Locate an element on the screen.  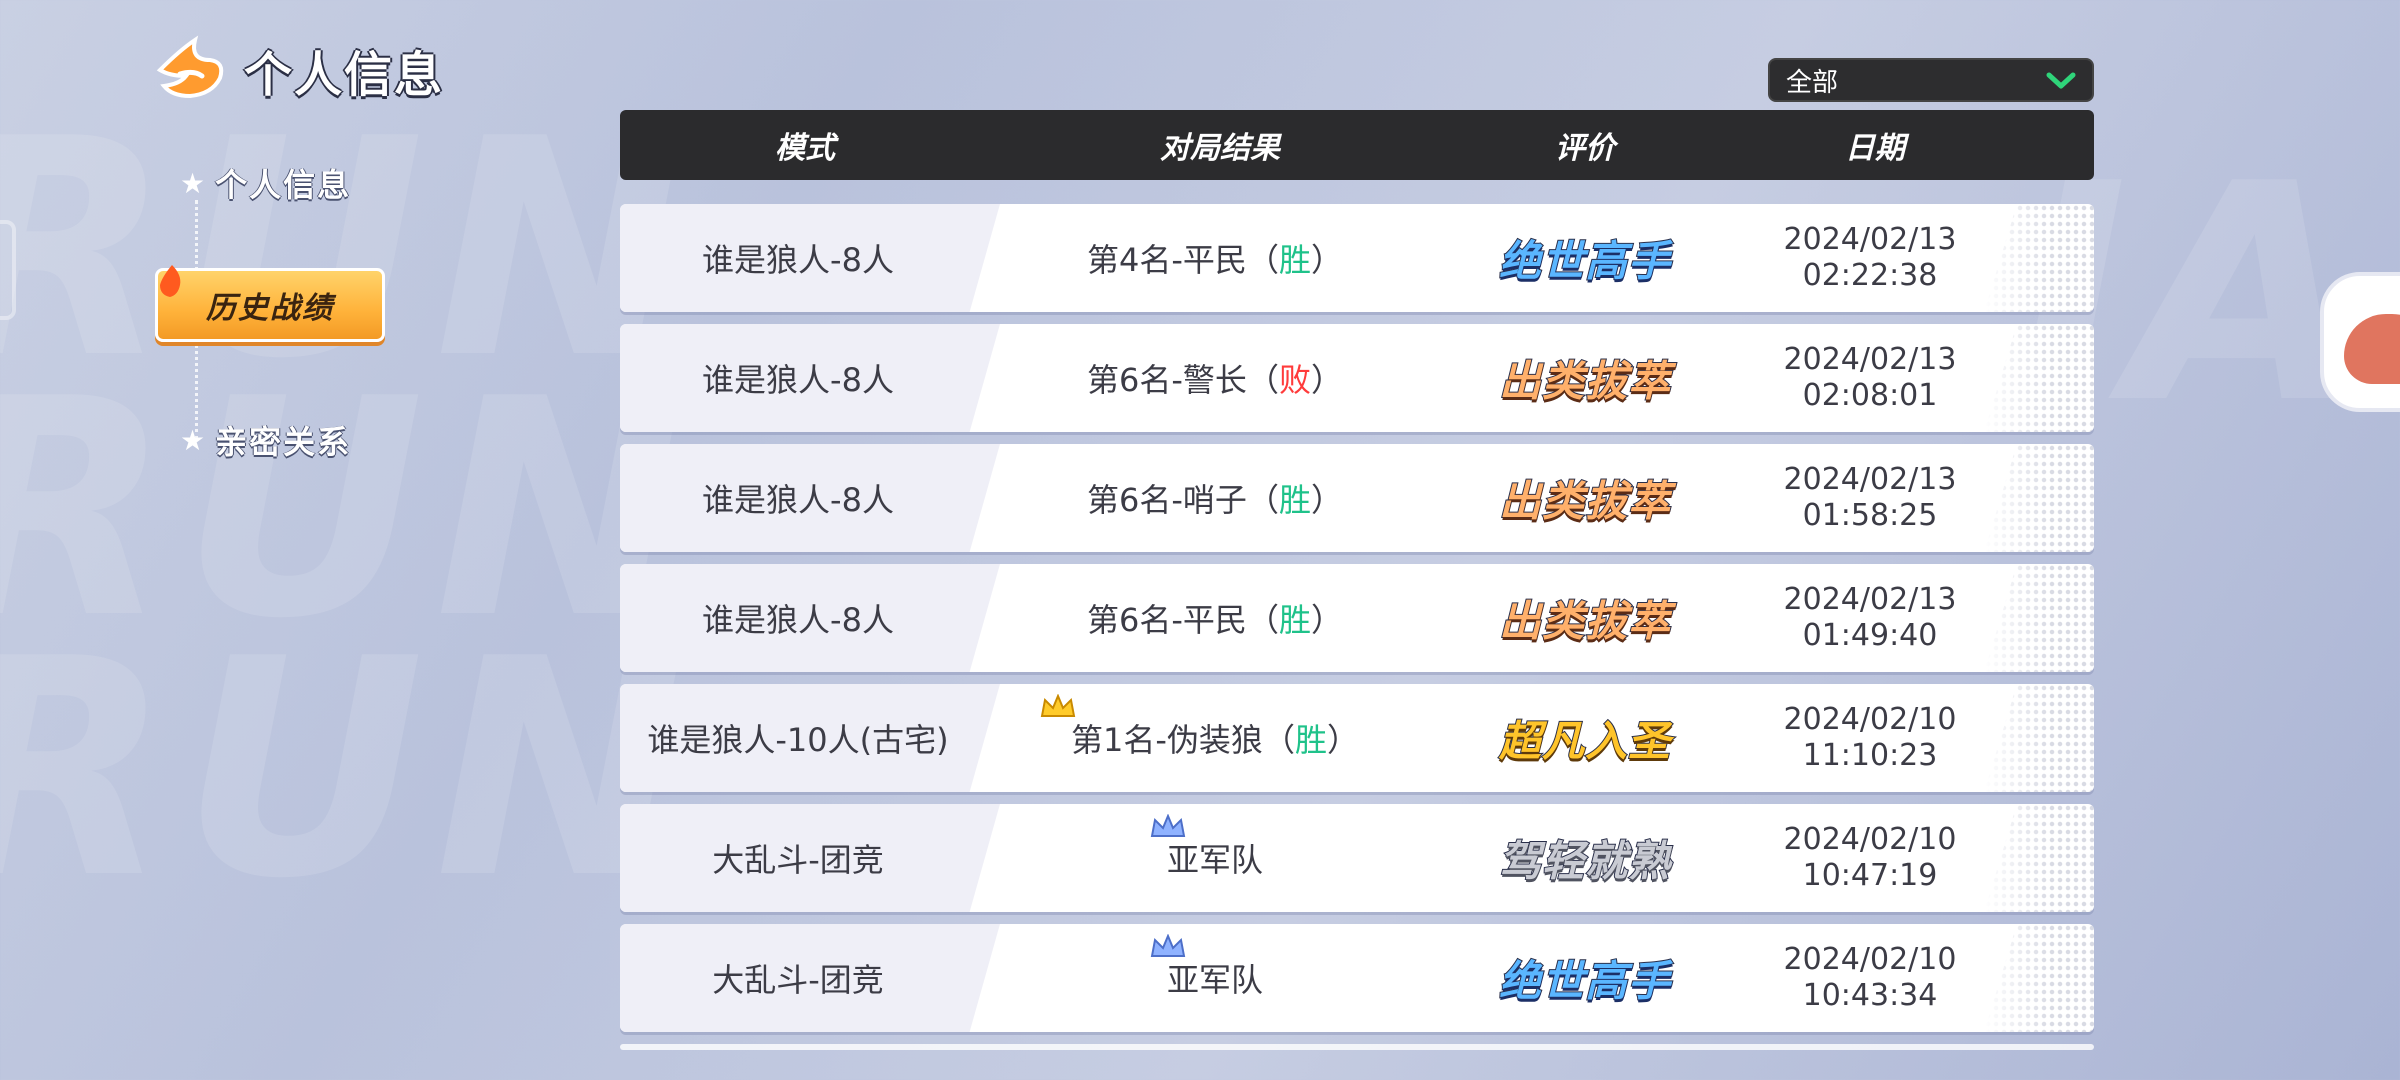
rating-cell: 超凡入圣 is located at coordinates (1585, 738).